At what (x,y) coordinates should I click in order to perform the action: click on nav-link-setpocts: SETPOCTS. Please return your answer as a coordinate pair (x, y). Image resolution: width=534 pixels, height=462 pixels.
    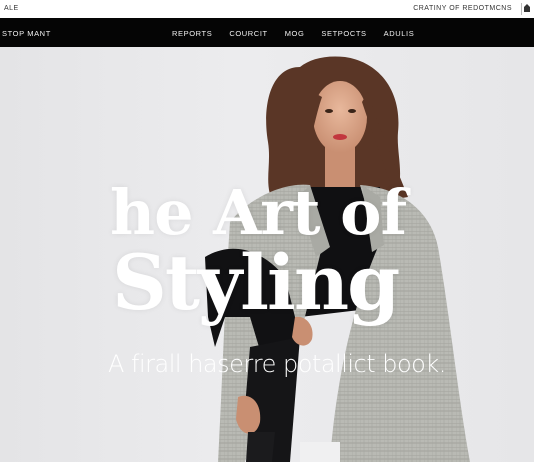
    Looking at the image, I should click on (343, 33).